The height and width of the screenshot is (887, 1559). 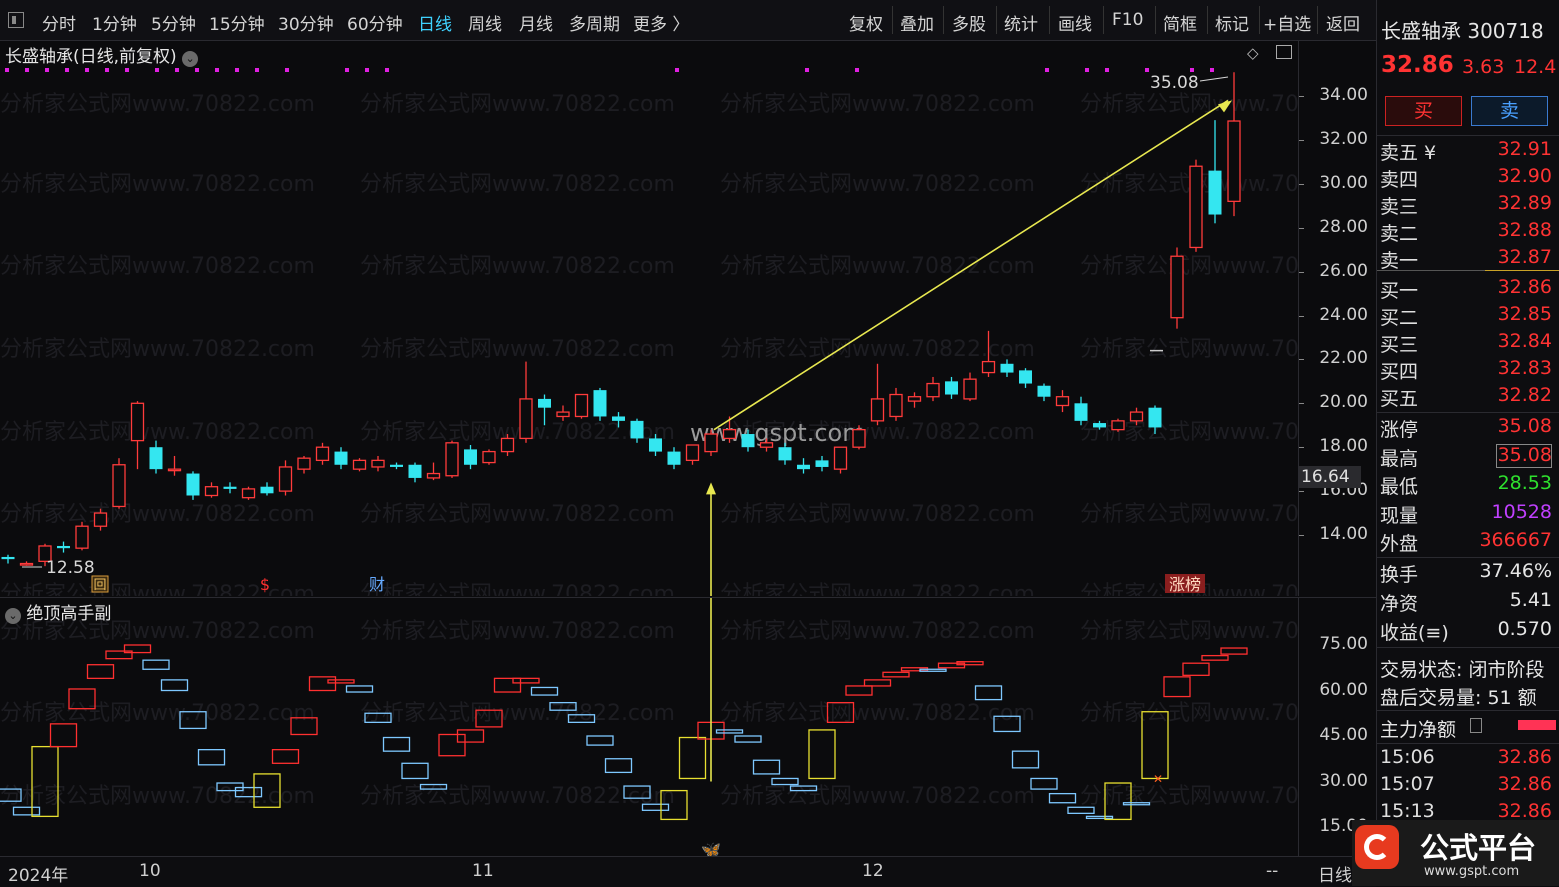 I want to click on bid-level-value: 32.83, so click(x=1524, y=368).